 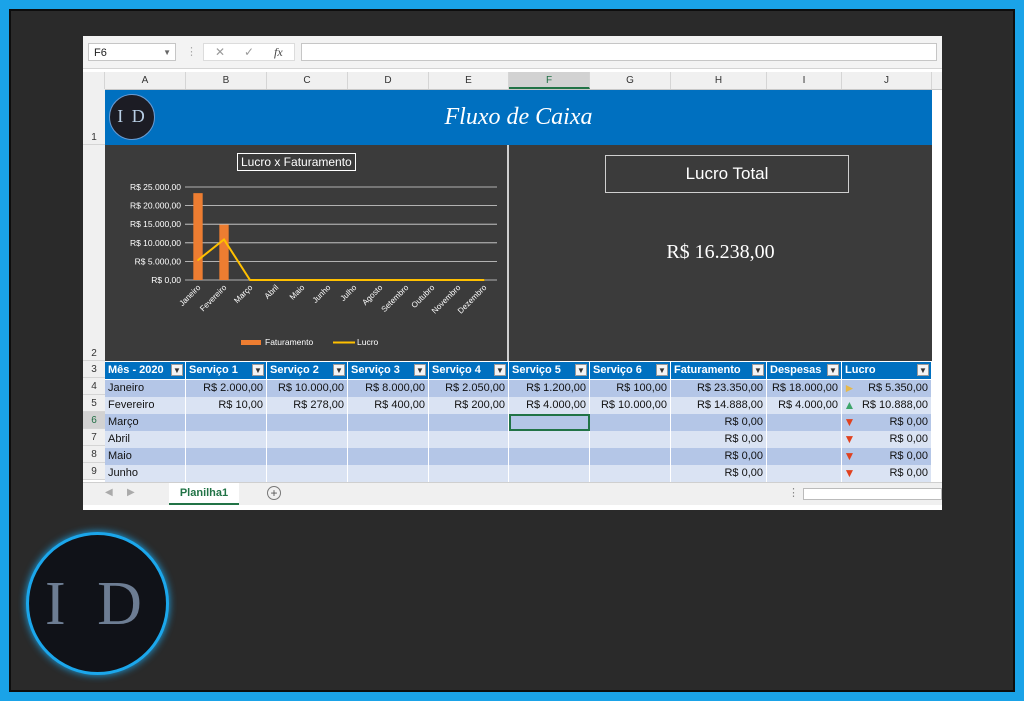 What do you see at coordinates (887, 388) in the screenshot?
I see `table-cell: R$ 5.350,00 ►` at bounding box center [887, 388].